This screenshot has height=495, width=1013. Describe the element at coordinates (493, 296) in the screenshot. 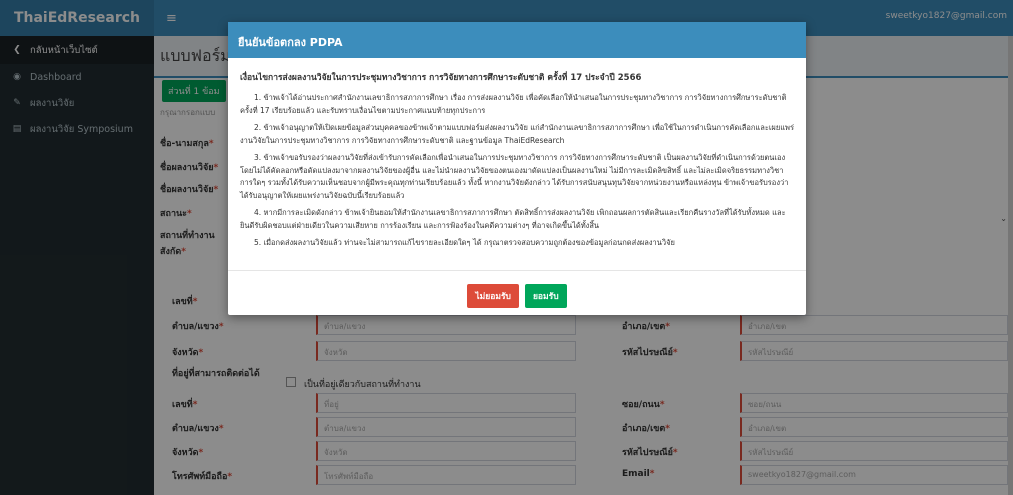

I see `decline-button: ไม่ยอมรับ` at that location.